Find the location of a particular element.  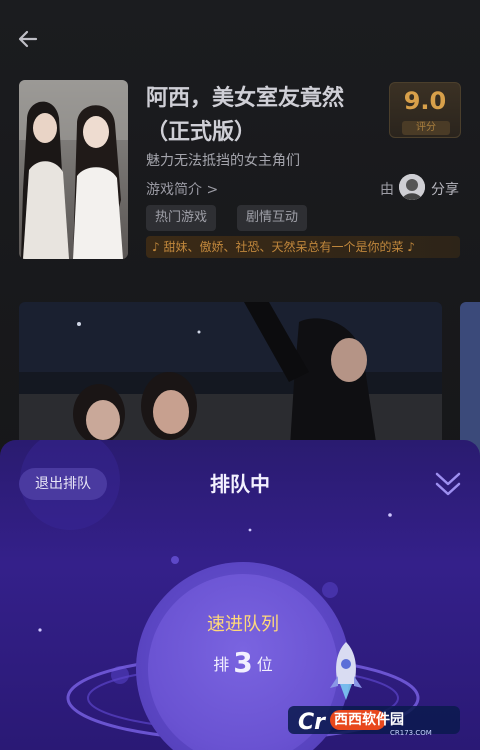

sharer-avatar is located at coordinates (412, 187).